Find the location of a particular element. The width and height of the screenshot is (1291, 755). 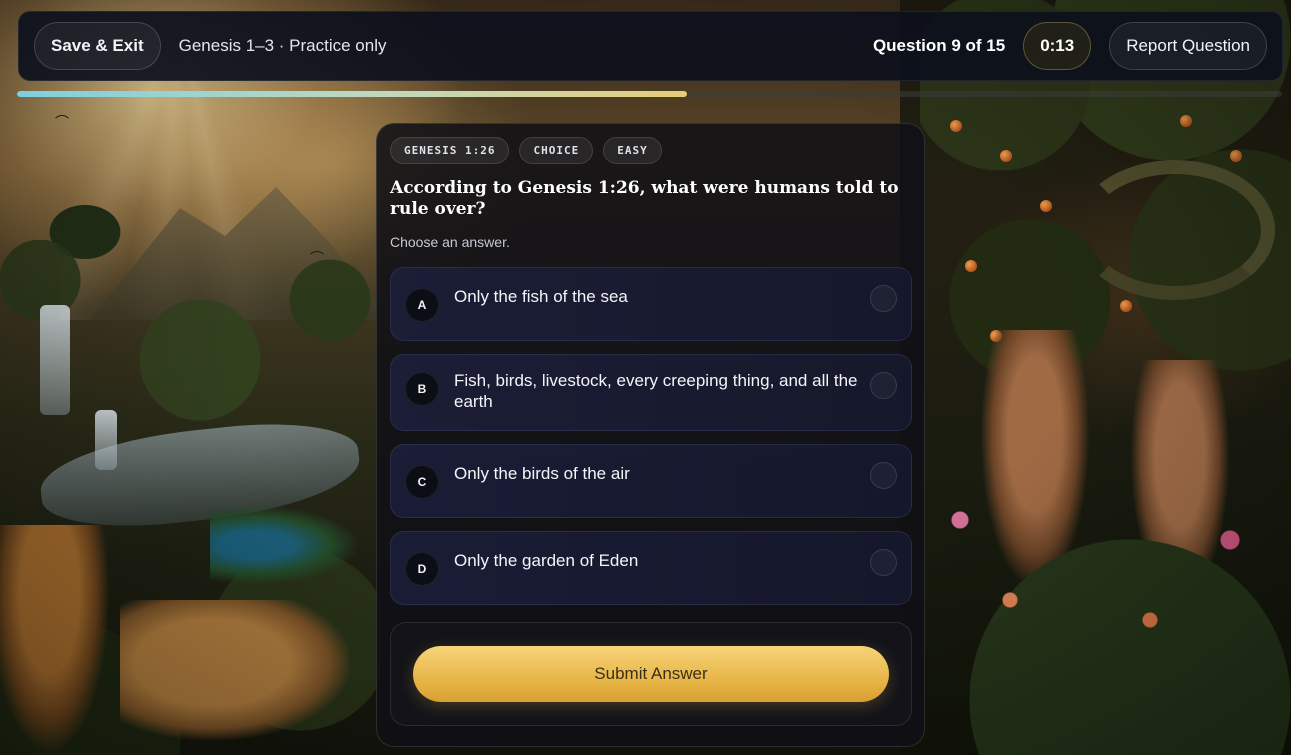

question-hint: Choose an answer. is located at coordinates (450, 242).